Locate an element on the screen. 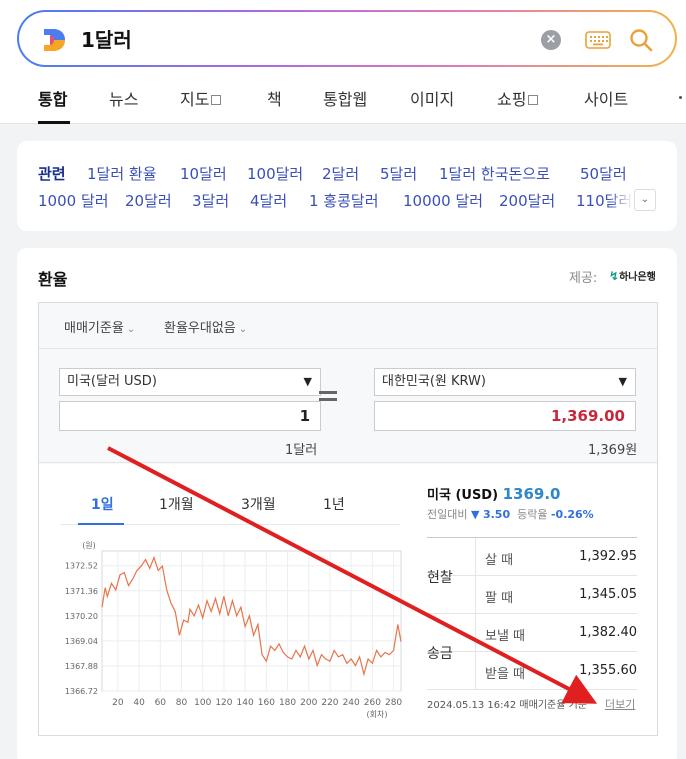  daum-logo-icon is located at coordinates (54, 40).